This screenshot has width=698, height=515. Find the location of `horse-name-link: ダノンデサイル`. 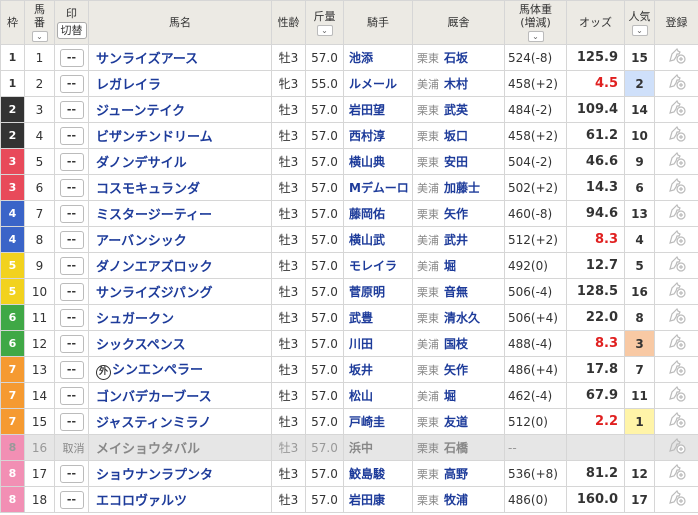

horse-name-link: ダノンデサイル is located at coordinates (180, 161).